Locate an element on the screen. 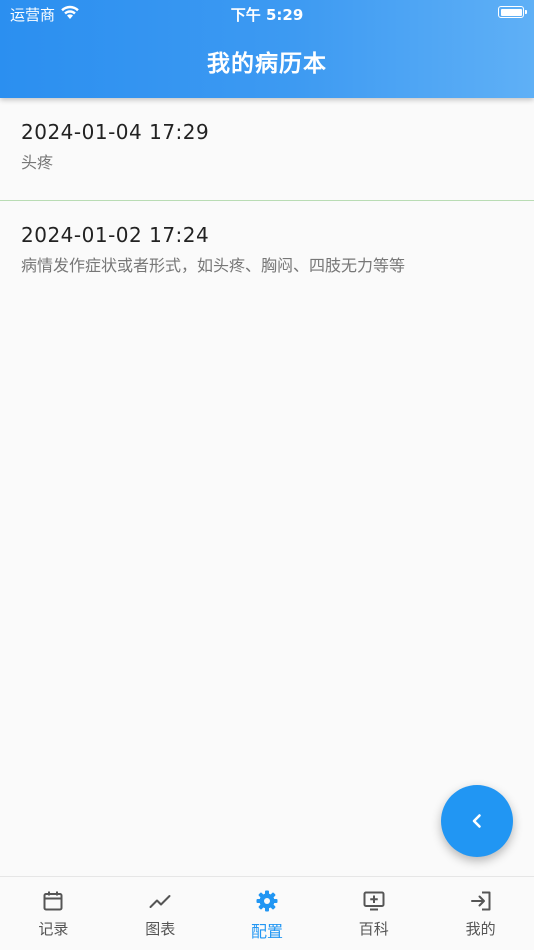 This screenshot has height=950, width=534. tab-record: 记录 is located at coordinates (53, 913).